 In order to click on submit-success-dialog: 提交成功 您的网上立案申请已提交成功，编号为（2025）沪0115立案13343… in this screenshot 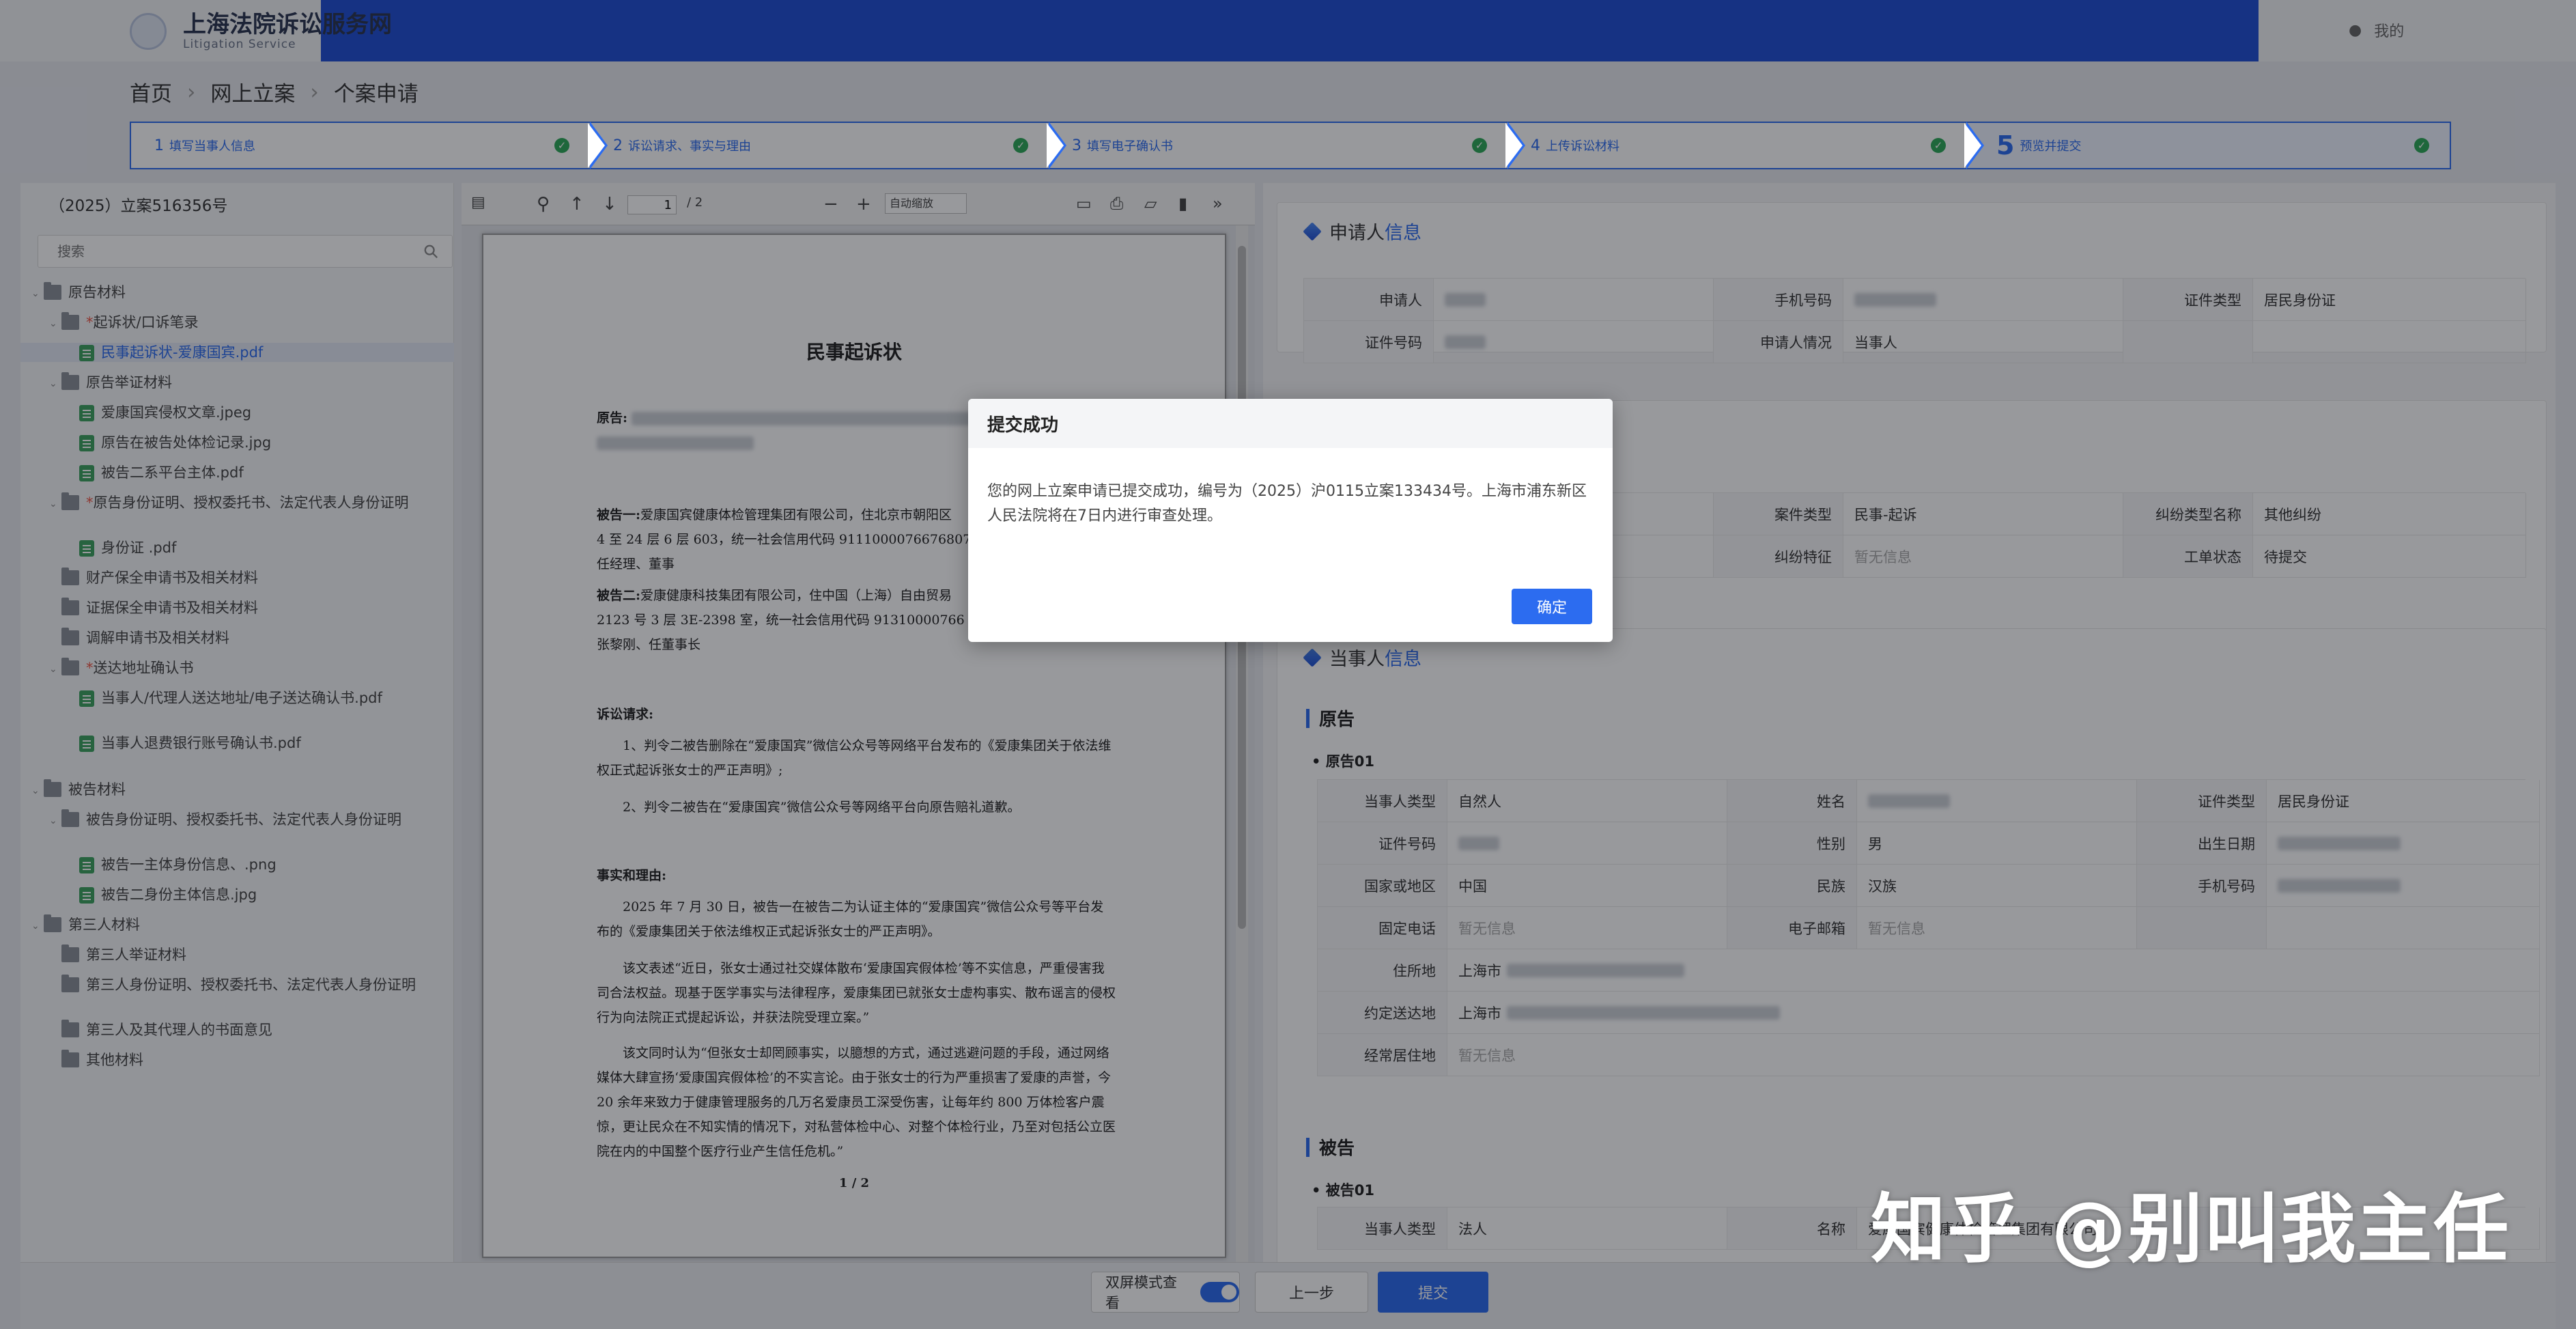, I will do `click(1290, 520)`.